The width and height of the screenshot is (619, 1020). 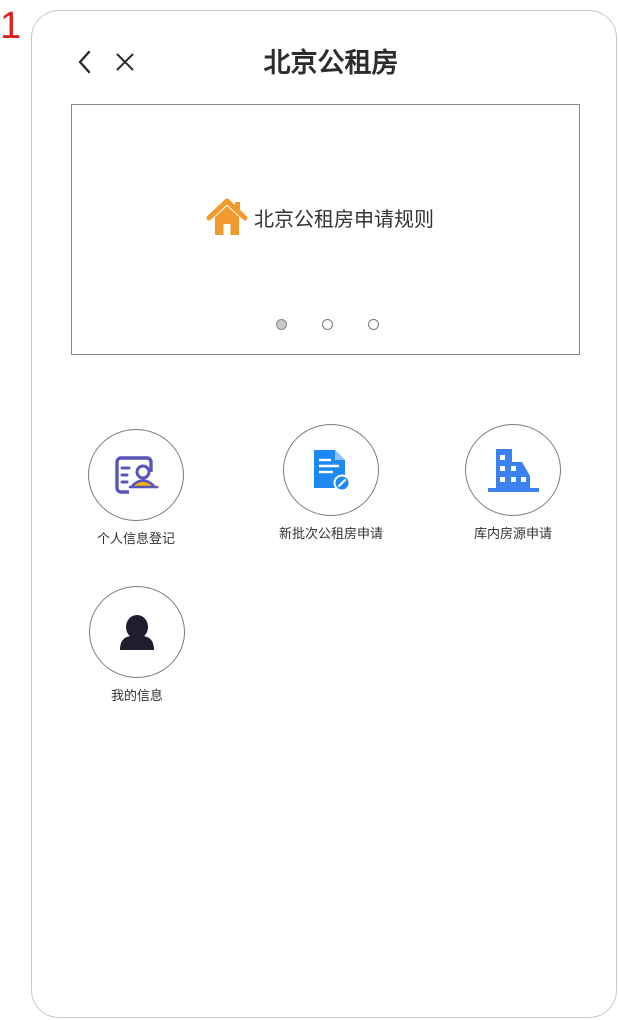 I want to click on building-icon, so click(x=513, y=470).